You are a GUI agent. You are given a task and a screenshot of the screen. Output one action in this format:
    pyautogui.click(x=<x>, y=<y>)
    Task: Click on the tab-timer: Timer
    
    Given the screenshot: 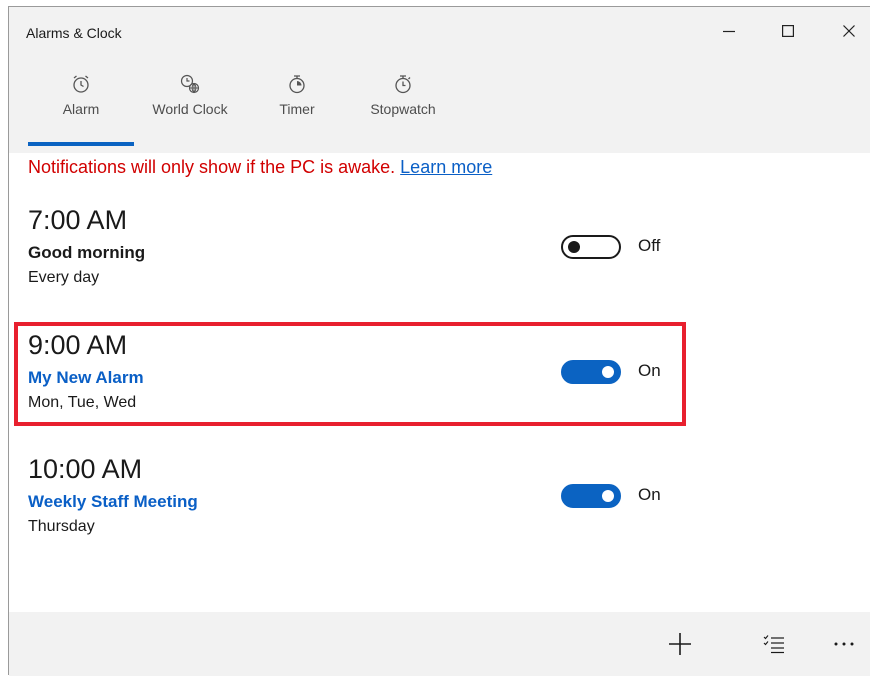 What is the action you would take?
    pyautogui.click(x=297, y=113)
    